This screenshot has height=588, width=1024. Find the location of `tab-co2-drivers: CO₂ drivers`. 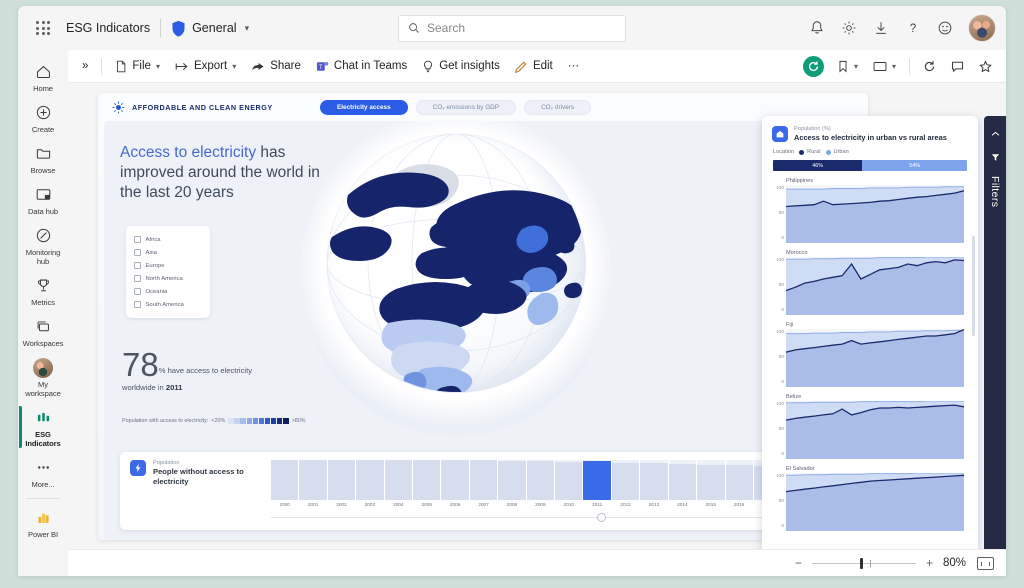

tab-co2-drivers: CO₂ drivers is located at coordinates (558, 107).